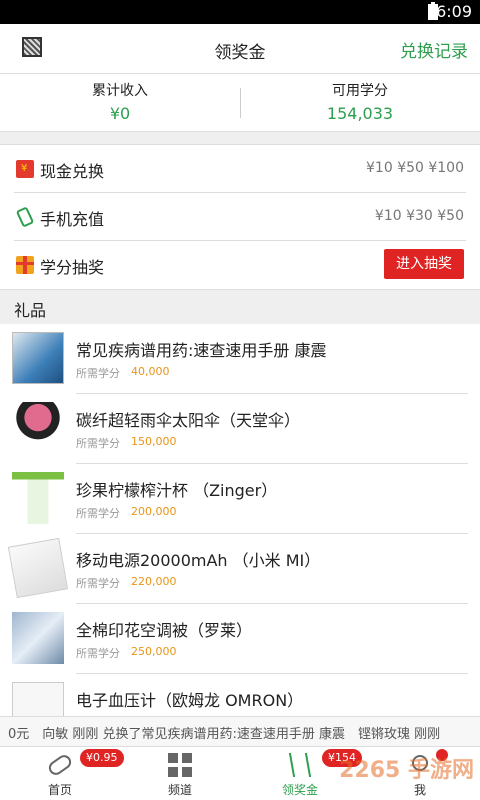 The height and width of the screenshot is (800, 480). I want to click on points-summary: 可用学分 154,033, so click(360, 101).